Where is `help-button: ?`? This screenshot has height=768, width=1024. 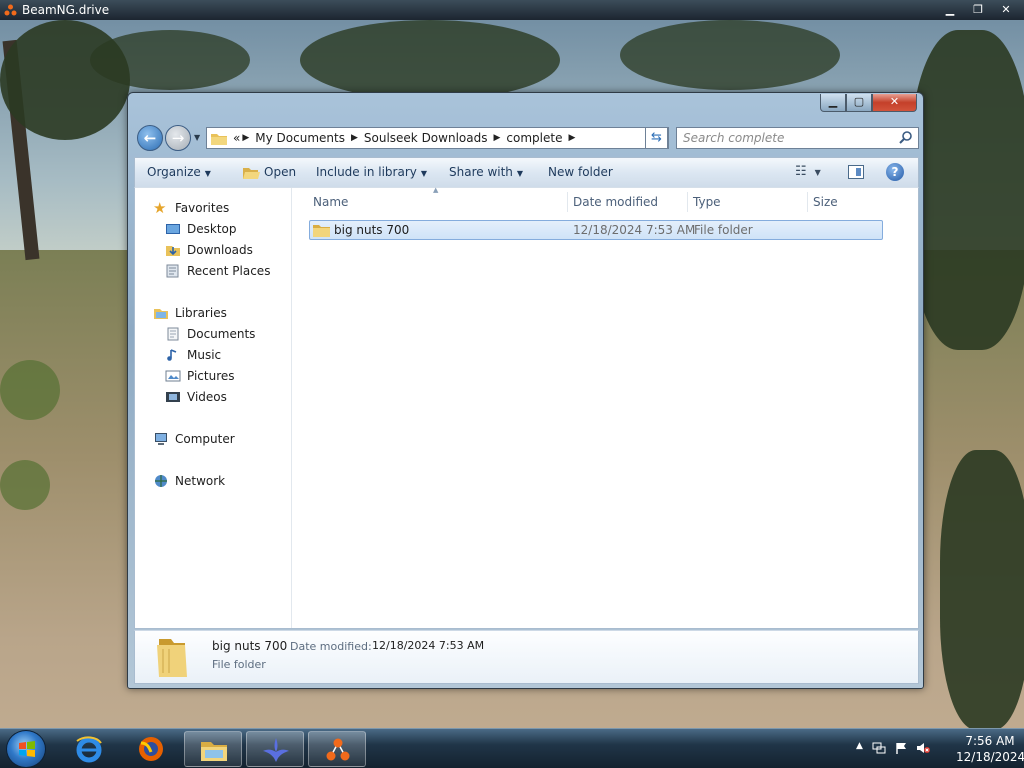 help-button: ? is located at coordinates (895, 172).